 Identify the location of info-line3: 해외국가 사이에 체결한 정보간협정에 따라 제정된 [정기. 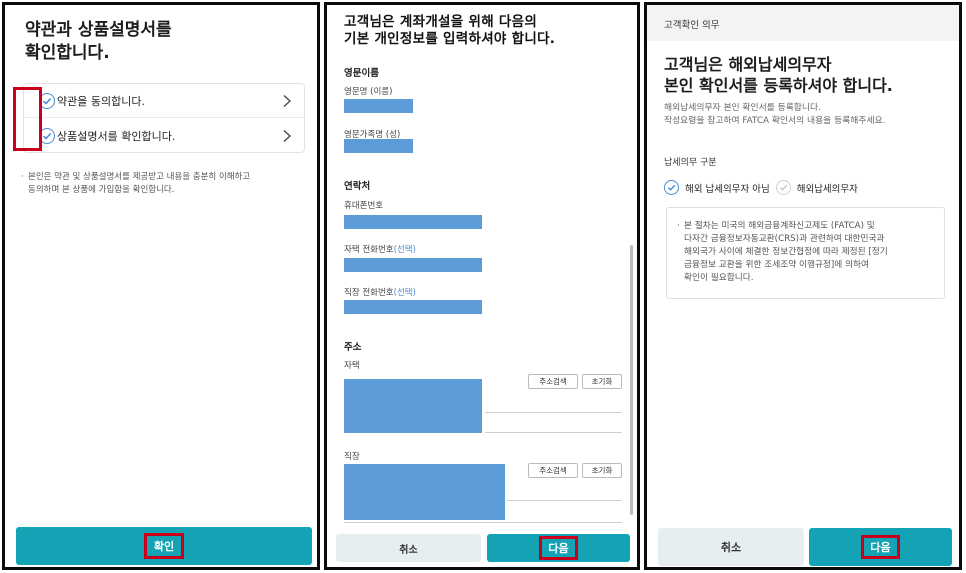
(786, 252).